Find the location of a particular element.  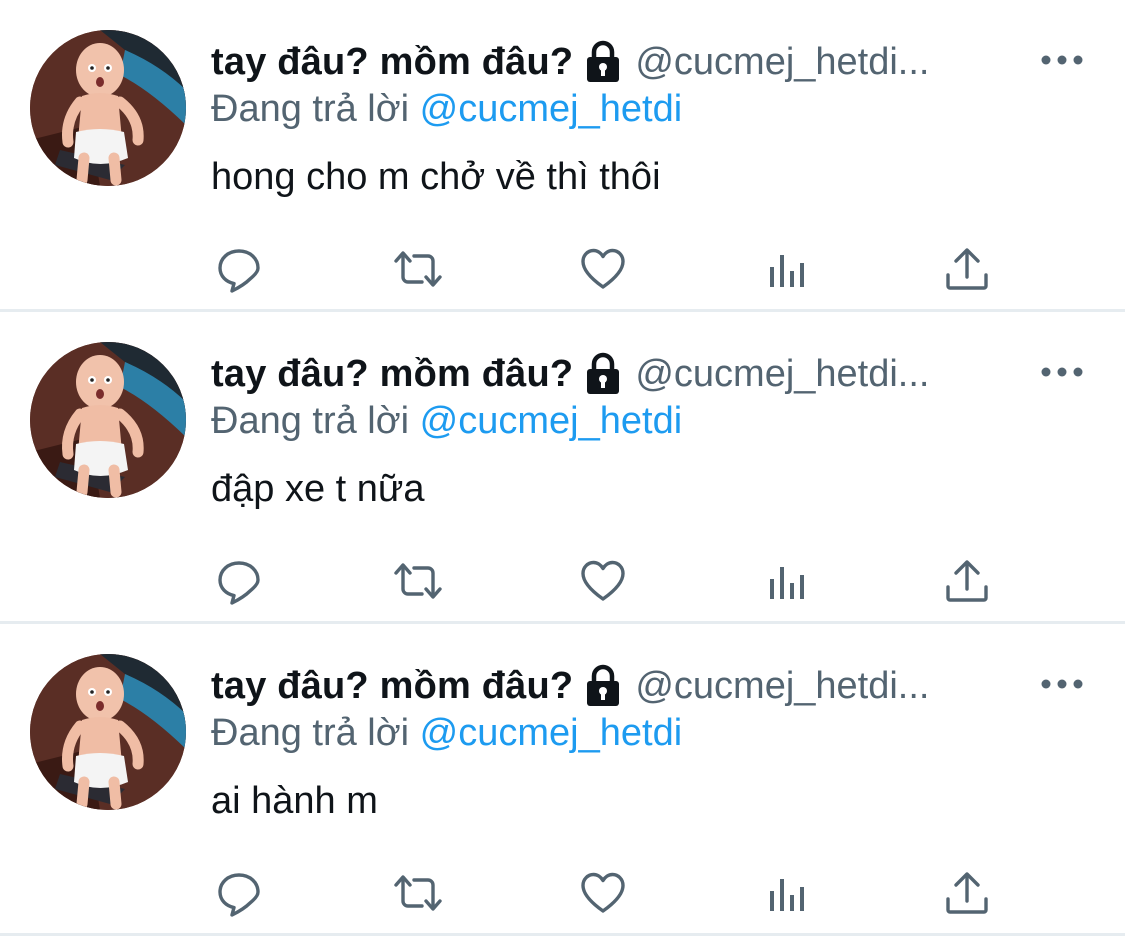

tweet-text: đập xe t nữa is located at coordinates (318, 489).